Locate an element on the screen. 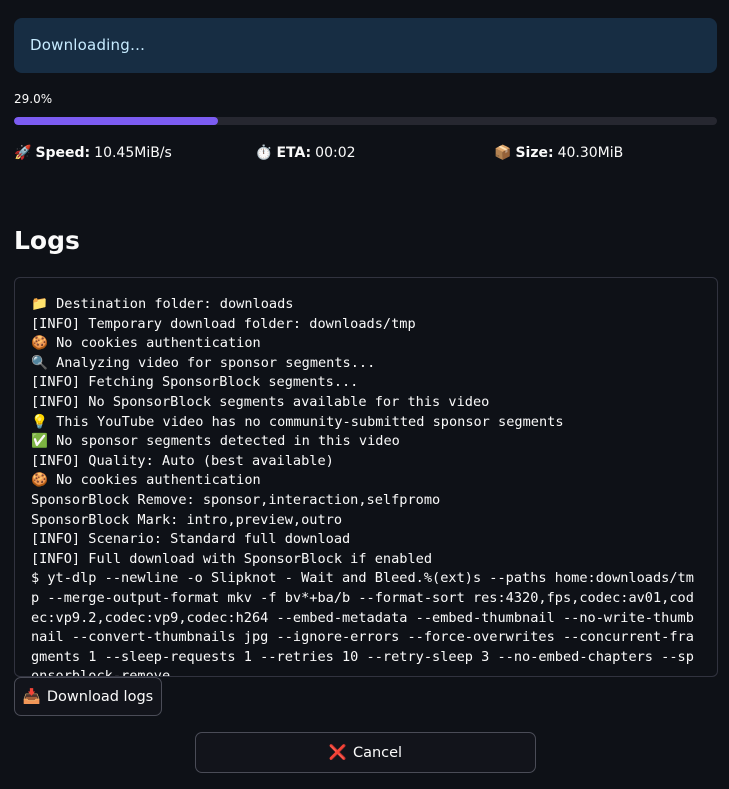 The height and width of the screenshot is (789, 729). cancel-button: ❌ Cancel is located at coordinates (365, 752).